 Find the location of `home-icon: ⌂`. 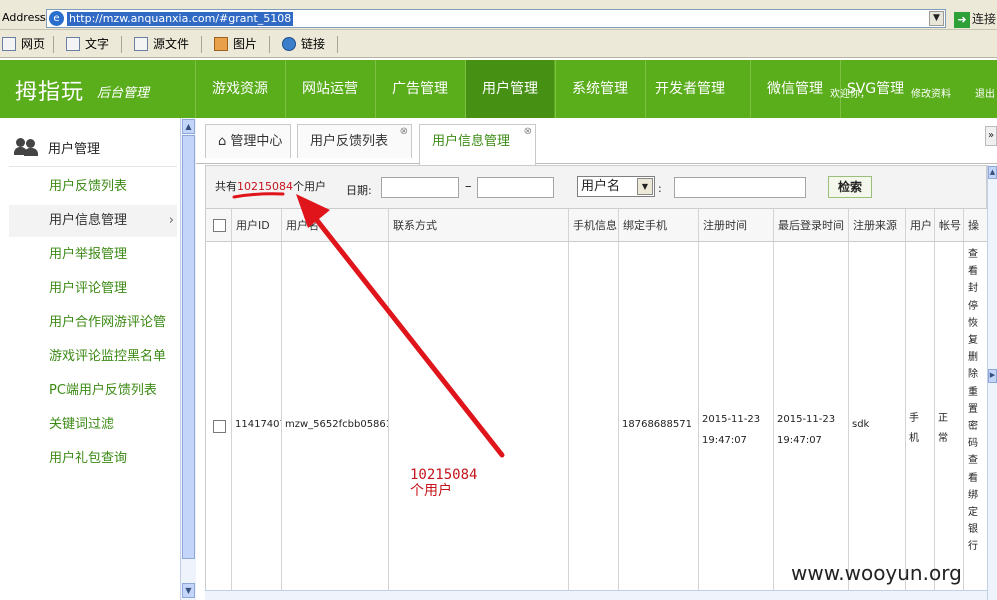

home-icon: ⌂ is located at coordinates (224, 141).